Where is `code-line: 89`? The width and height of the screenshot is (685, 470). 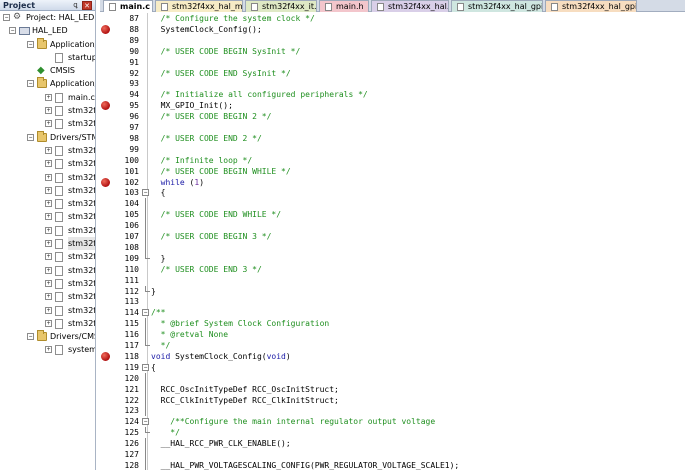
code-line: 89 is located at coordinates (392, 40).